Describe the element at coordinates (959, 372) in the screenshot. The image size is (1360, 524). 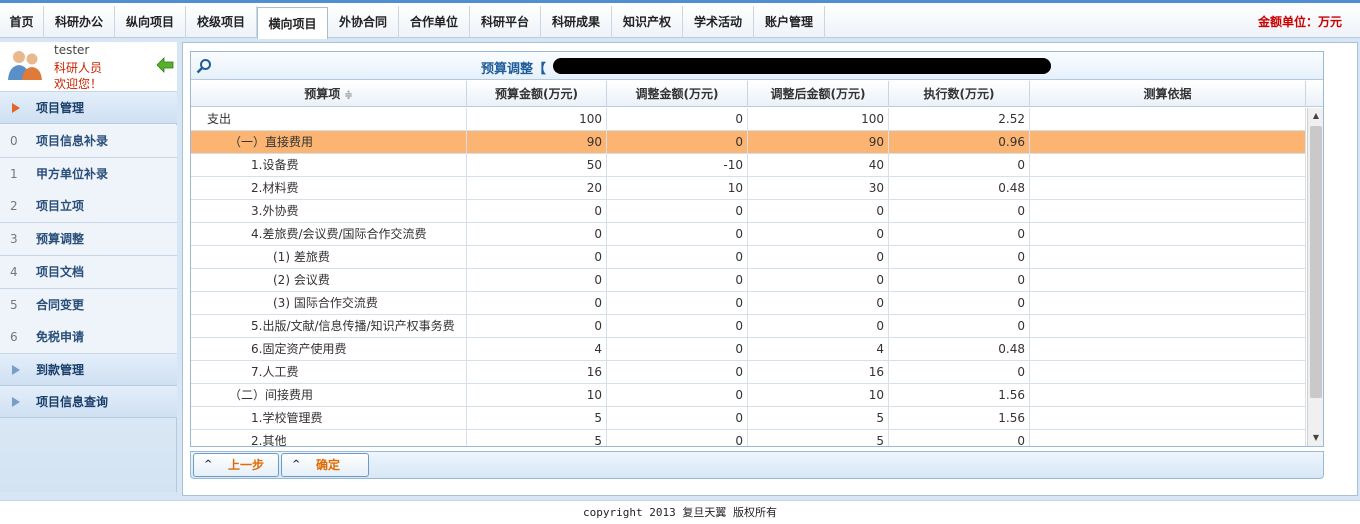
I see `table-cell-exec: 0` at that location.